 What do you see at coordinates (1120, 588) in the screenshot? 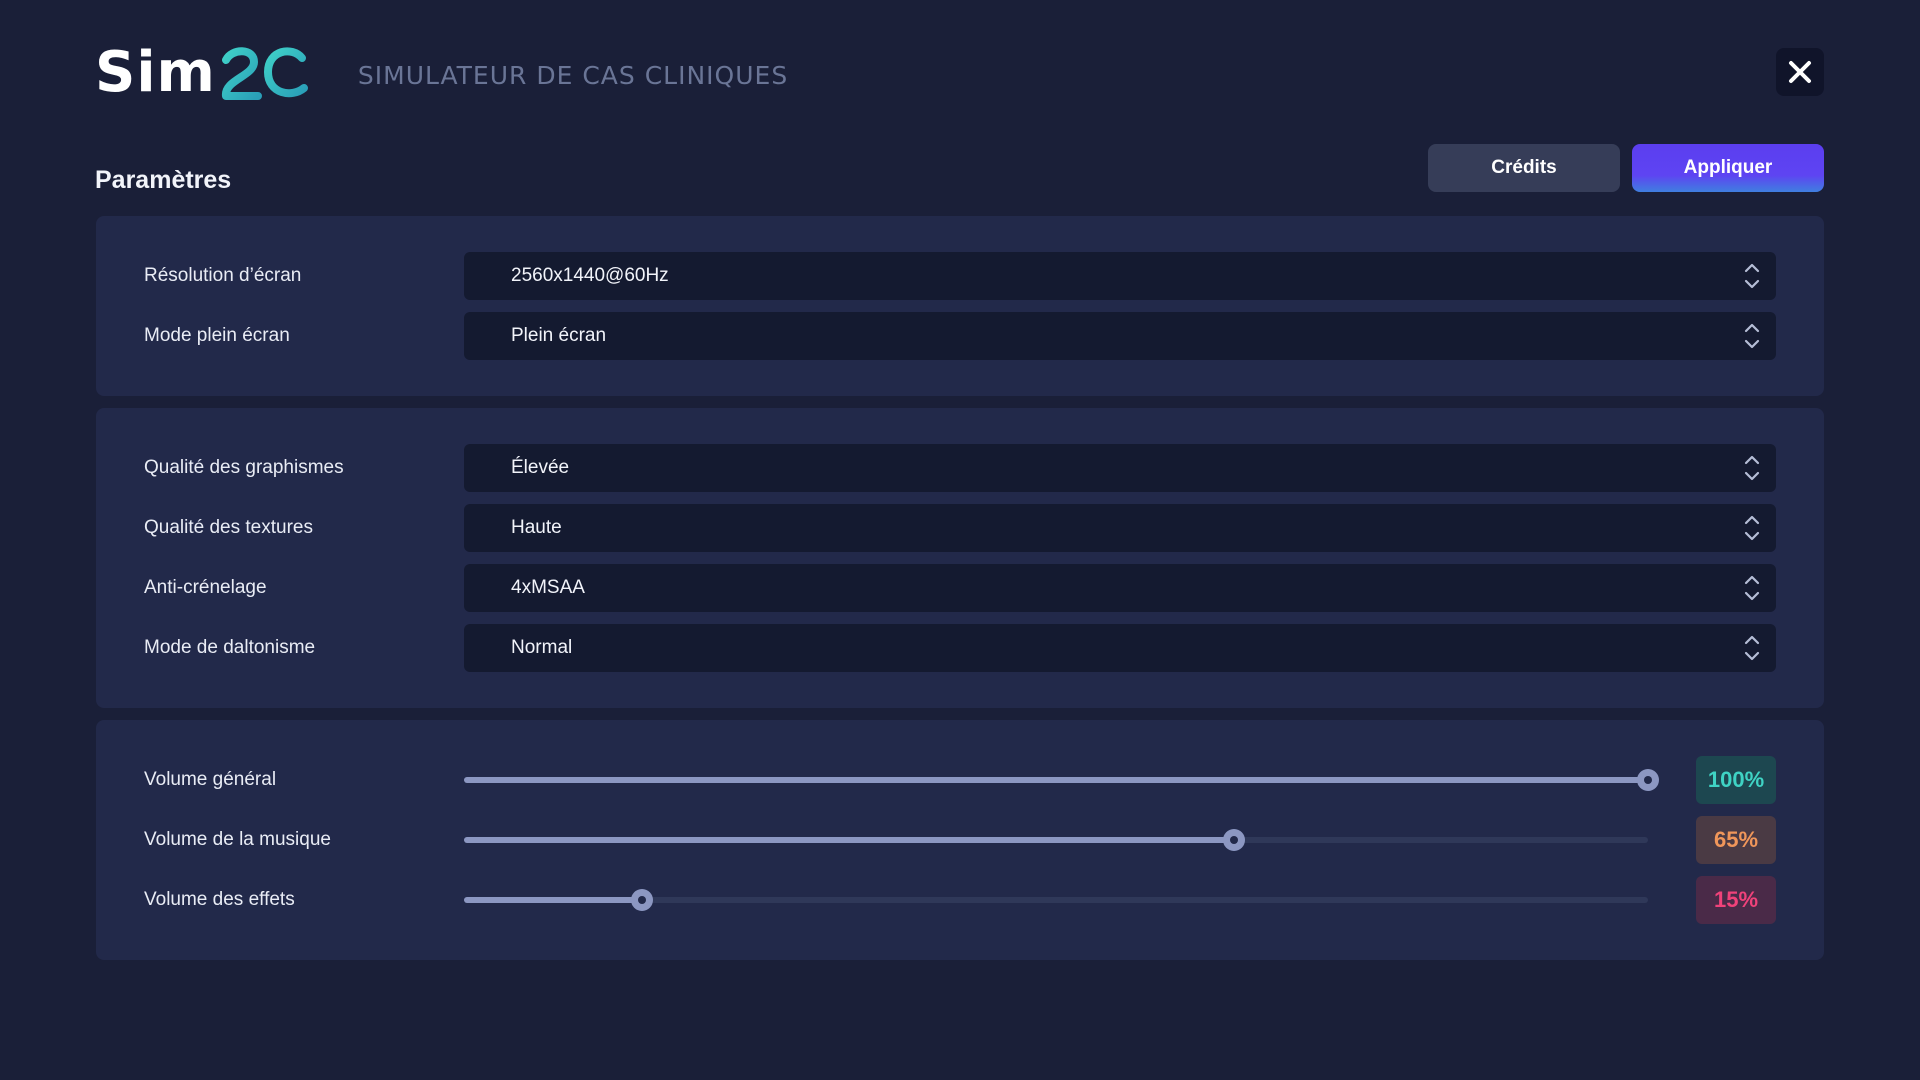
I see `anti-aliasing-select: 4xMSAA` at bounding box center [1120, 588].